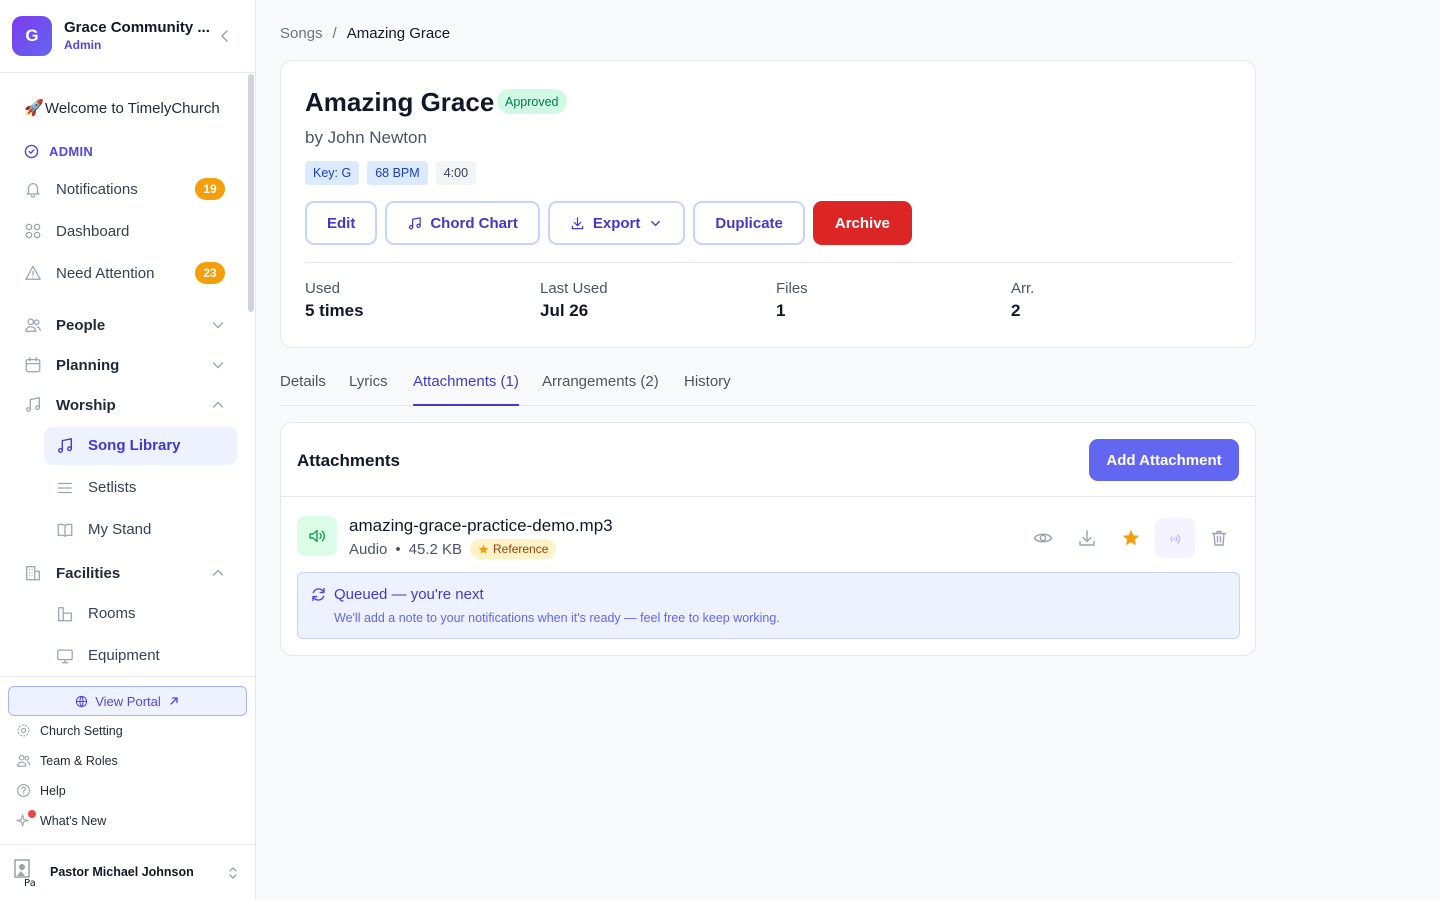  What do you see at coordinates (79, 760) in the screenshot?
I see `team-roles-label: Team & Roles` at bounding box center [79, 760].